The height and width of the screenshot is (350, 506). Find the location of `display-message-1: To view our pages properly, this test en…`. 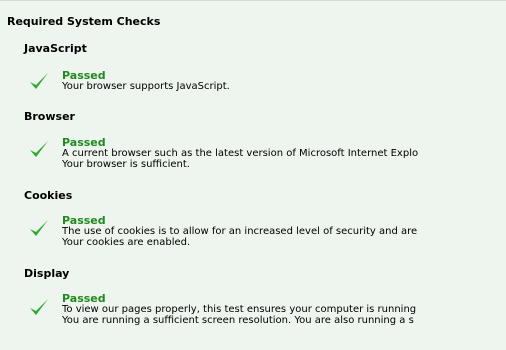

display-message-1: To view our pages properly, this test en… is located at coordinates (239, 309).